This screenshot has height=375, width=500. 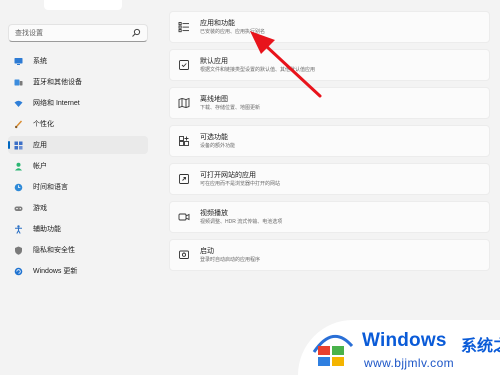 What do you see at coordinates (18, 124) in the screenshot?
I see `brush-icon` at bounding box center [18, 124].